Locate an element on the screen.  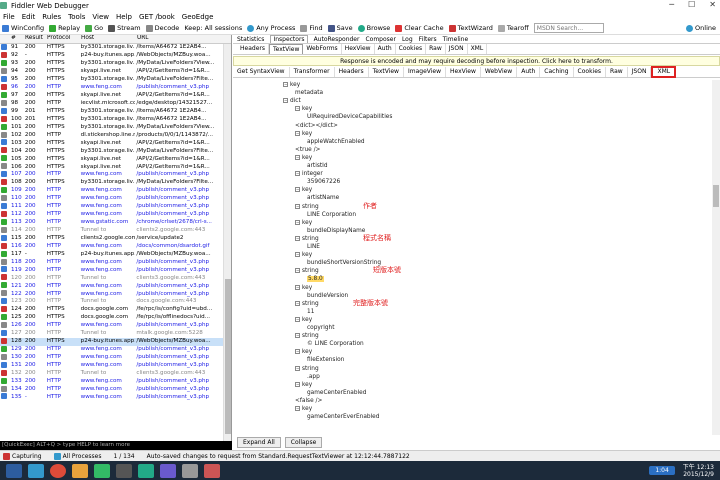
resp-tab-raw: Raw is located at coordinates (617, 72).